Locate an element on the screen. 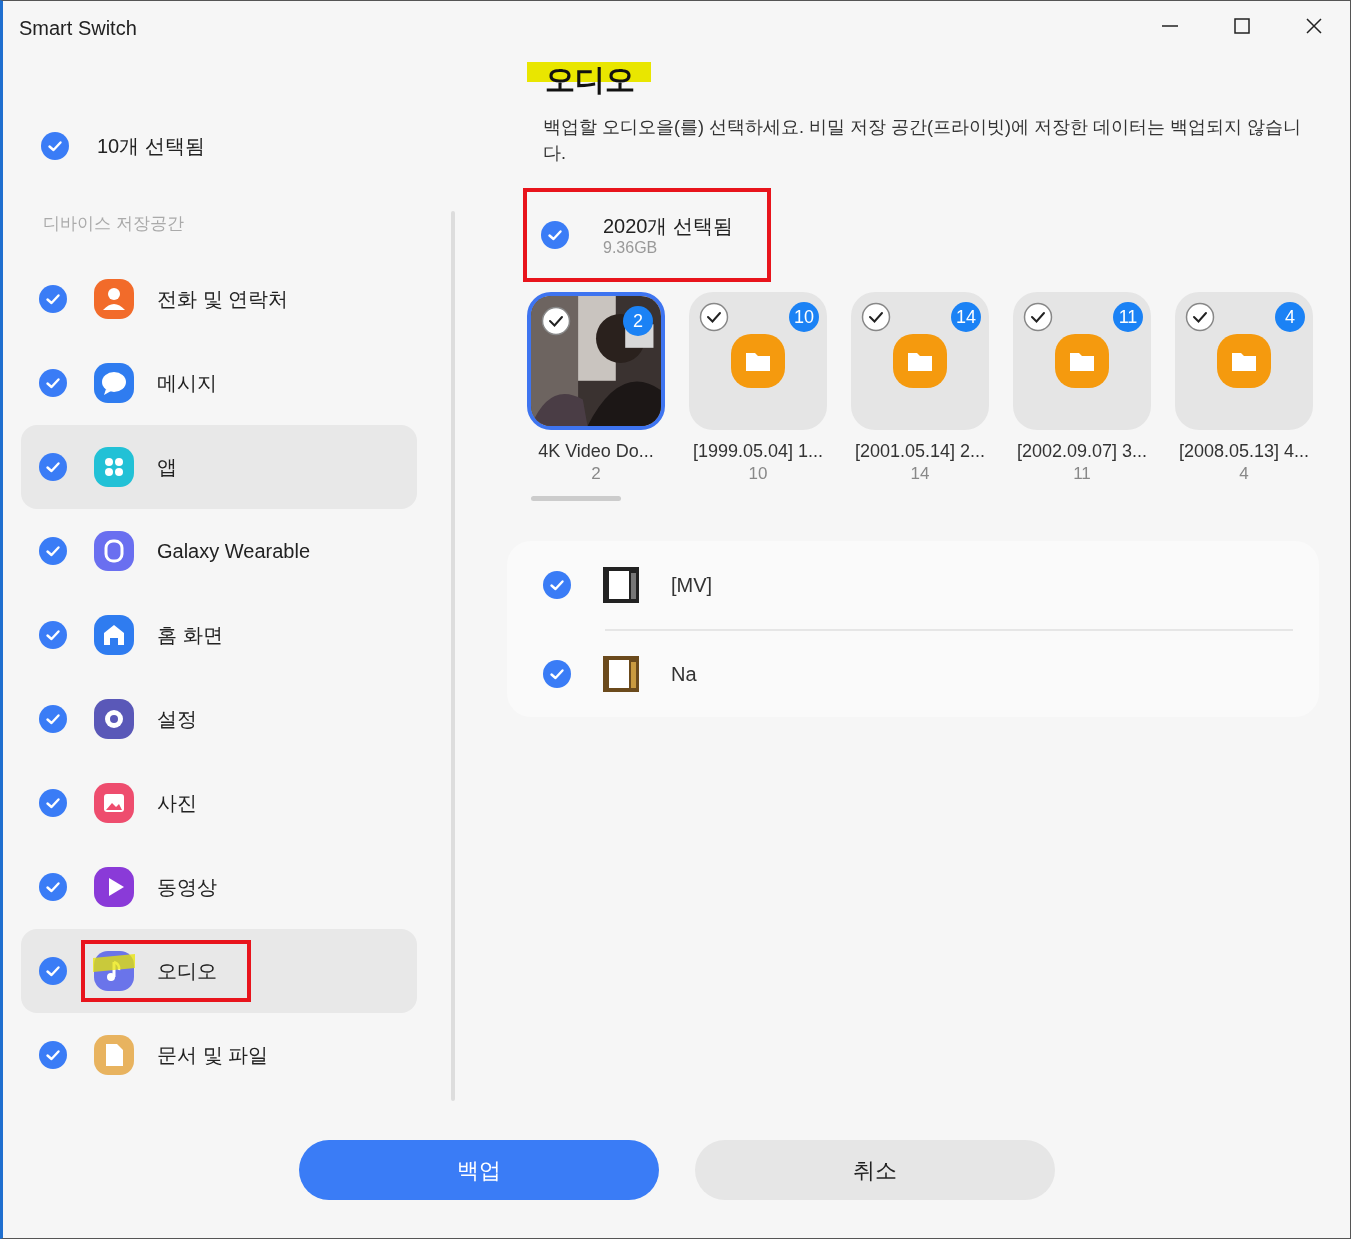 This screenshot has width=1351, height=1239. size-label: 9.36GB is located at coordinates (631, 247).